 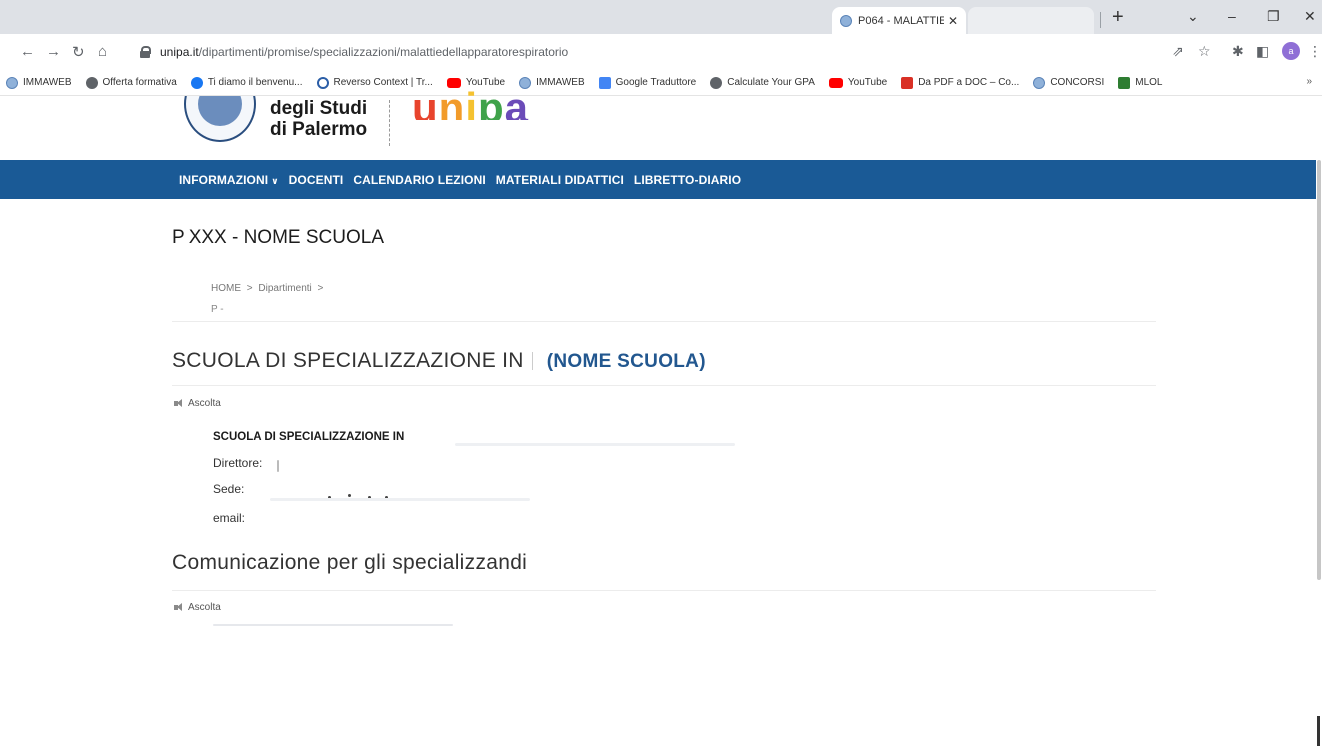 What do you see at coordinates (1309, 81) in the screenshot?
I see `more-bookmarks-button: »` at bounding box center [1309, 81].